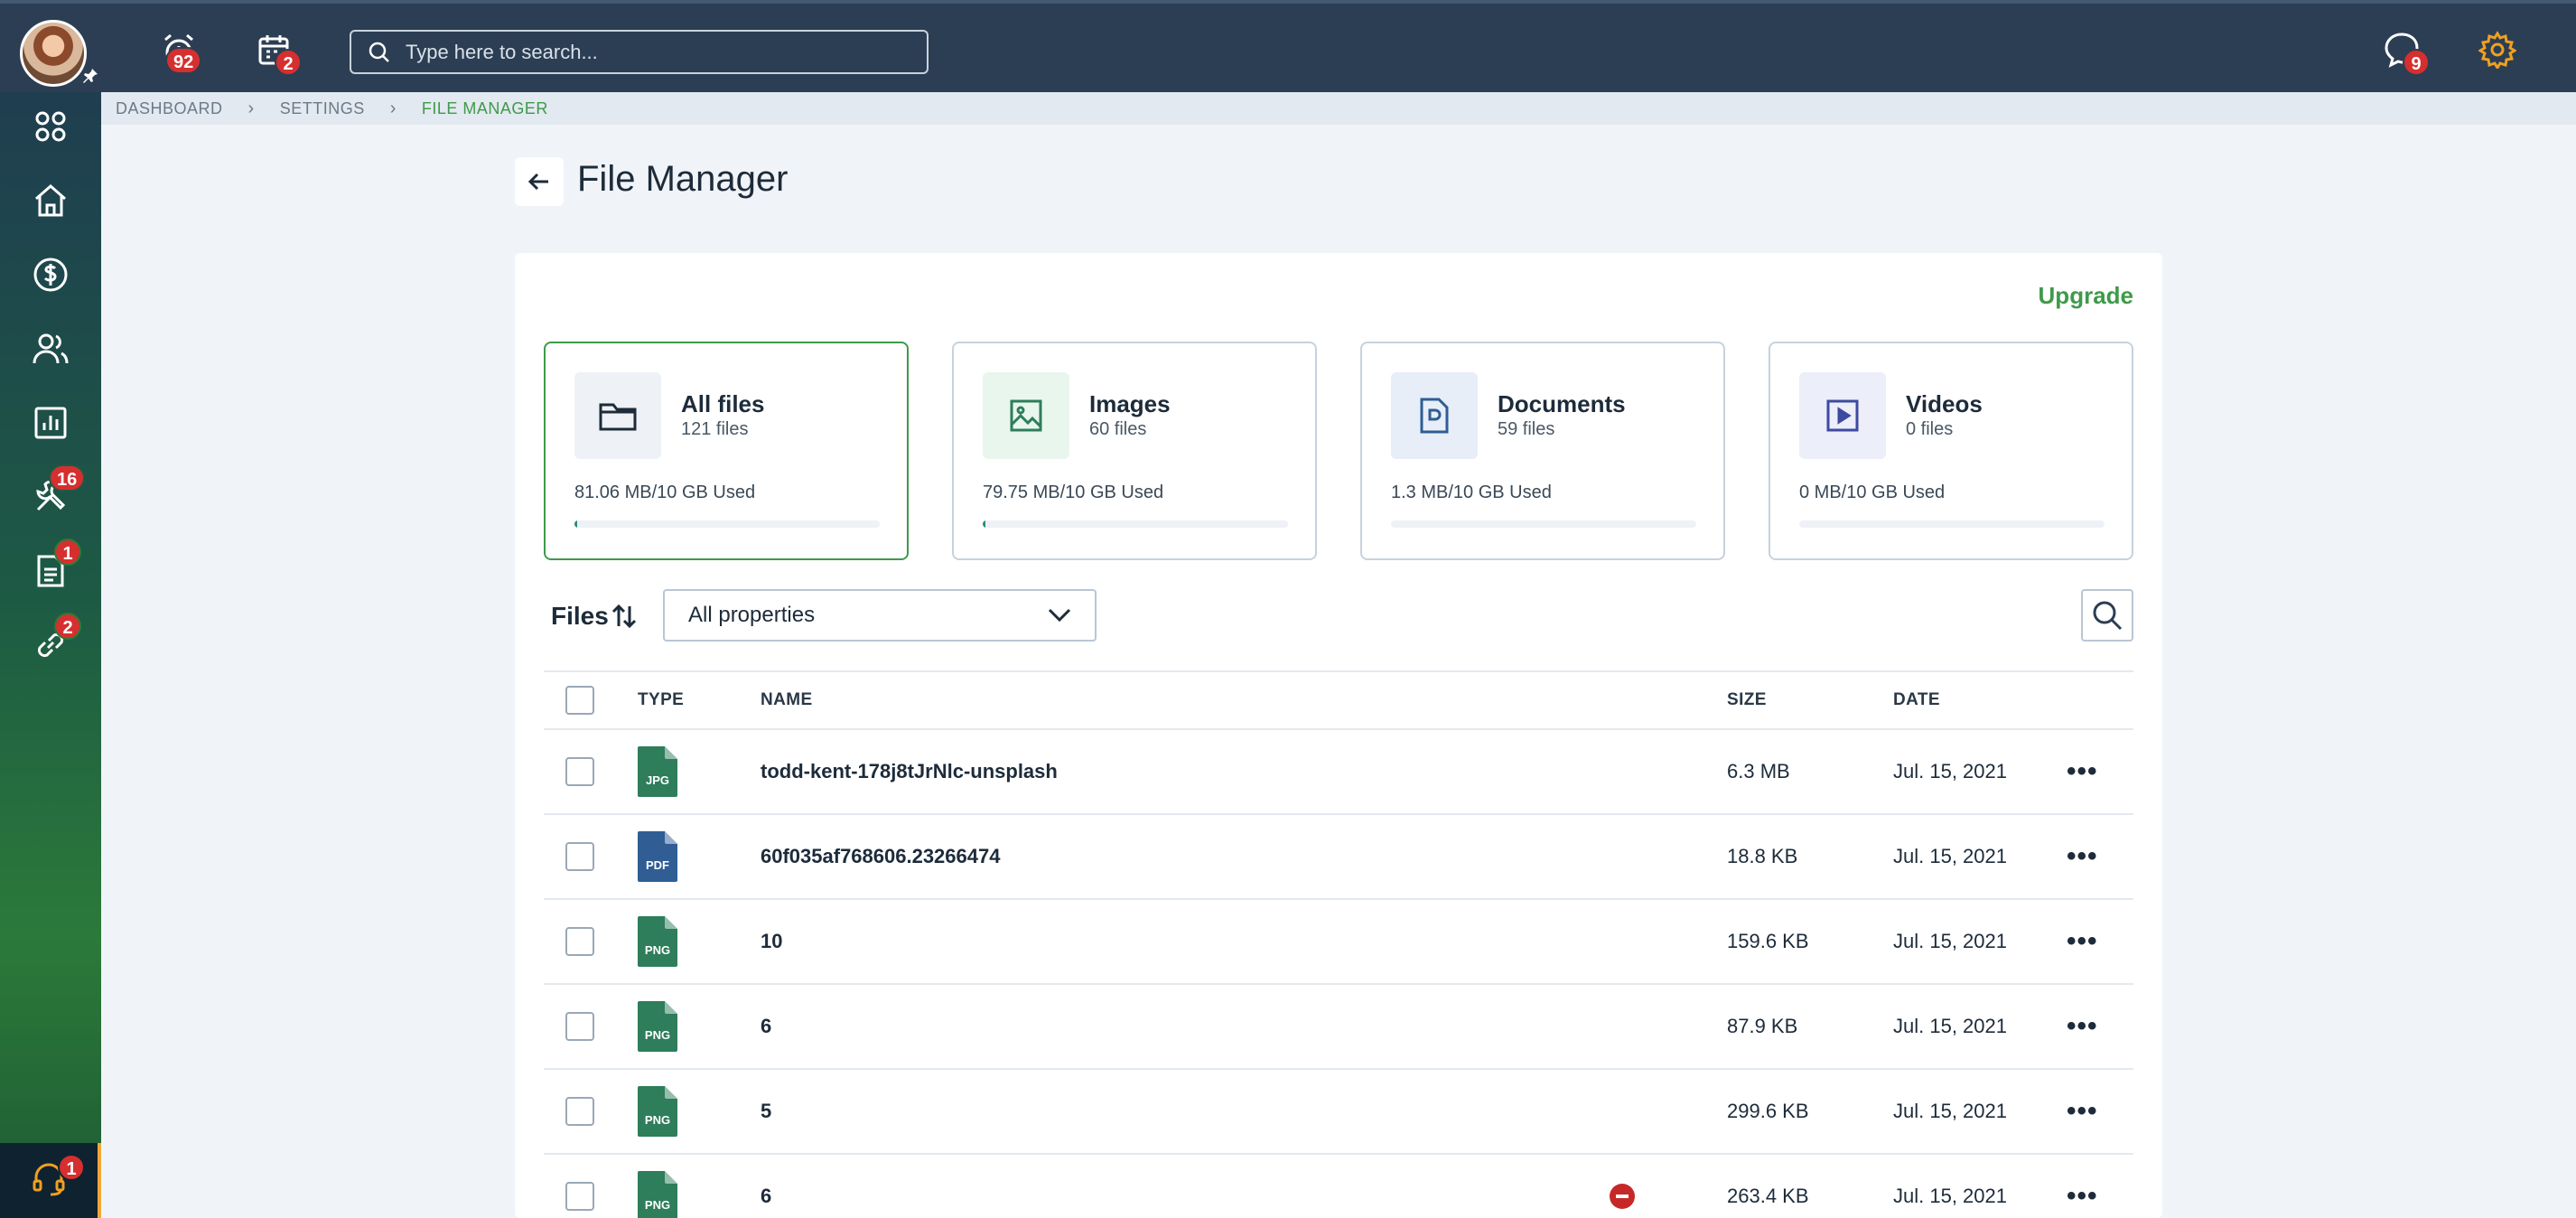 Image resolution: width=2576 pixels, height=1218 pixels. What do you see at coordinates (52, 568) in the screenshot?
I see `document-list-icon: 1` at bounding box center [52, 568].